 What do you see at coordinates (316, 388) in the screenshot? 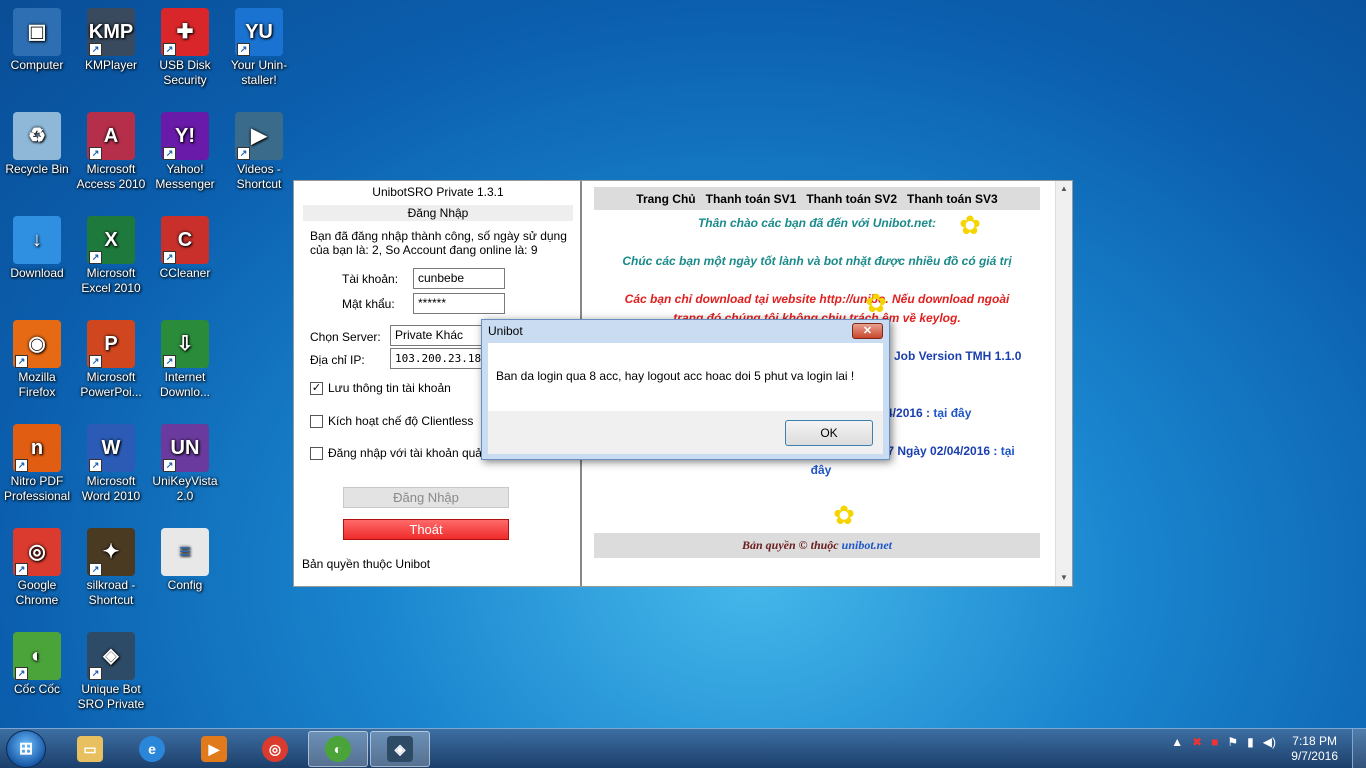
I see `checkbox-checked: ✓` at bounding box center [316, 388].